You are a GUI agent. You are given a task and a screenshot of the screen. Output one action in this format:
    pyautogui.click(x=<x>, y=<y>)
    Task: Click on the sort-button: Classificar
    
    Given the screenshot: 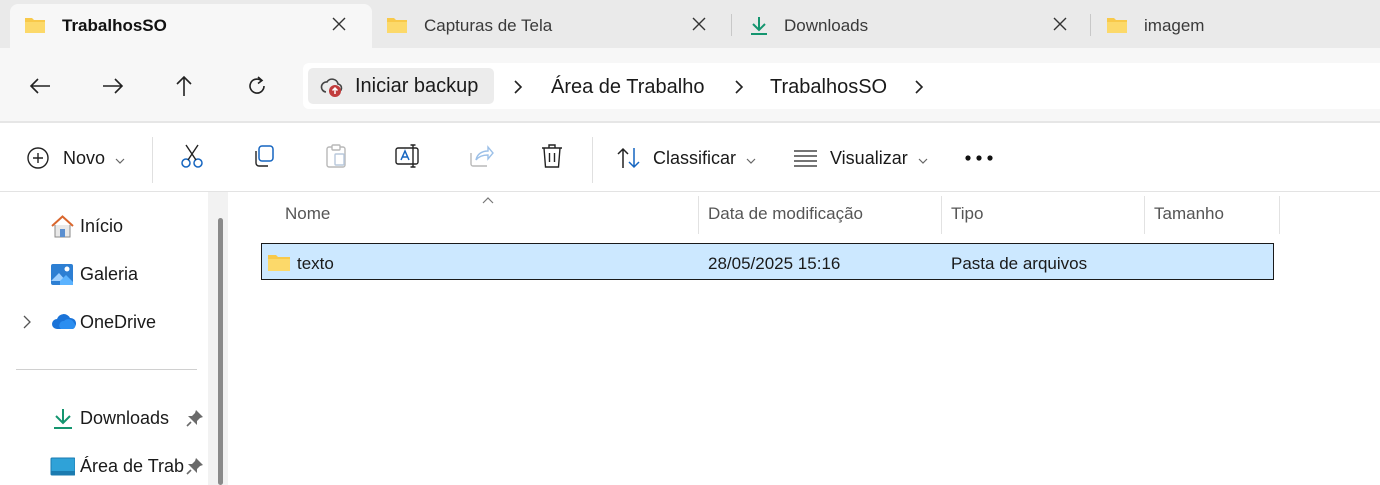 What is the action you would take?
    pyautogui.click(x=686, y=158)
    